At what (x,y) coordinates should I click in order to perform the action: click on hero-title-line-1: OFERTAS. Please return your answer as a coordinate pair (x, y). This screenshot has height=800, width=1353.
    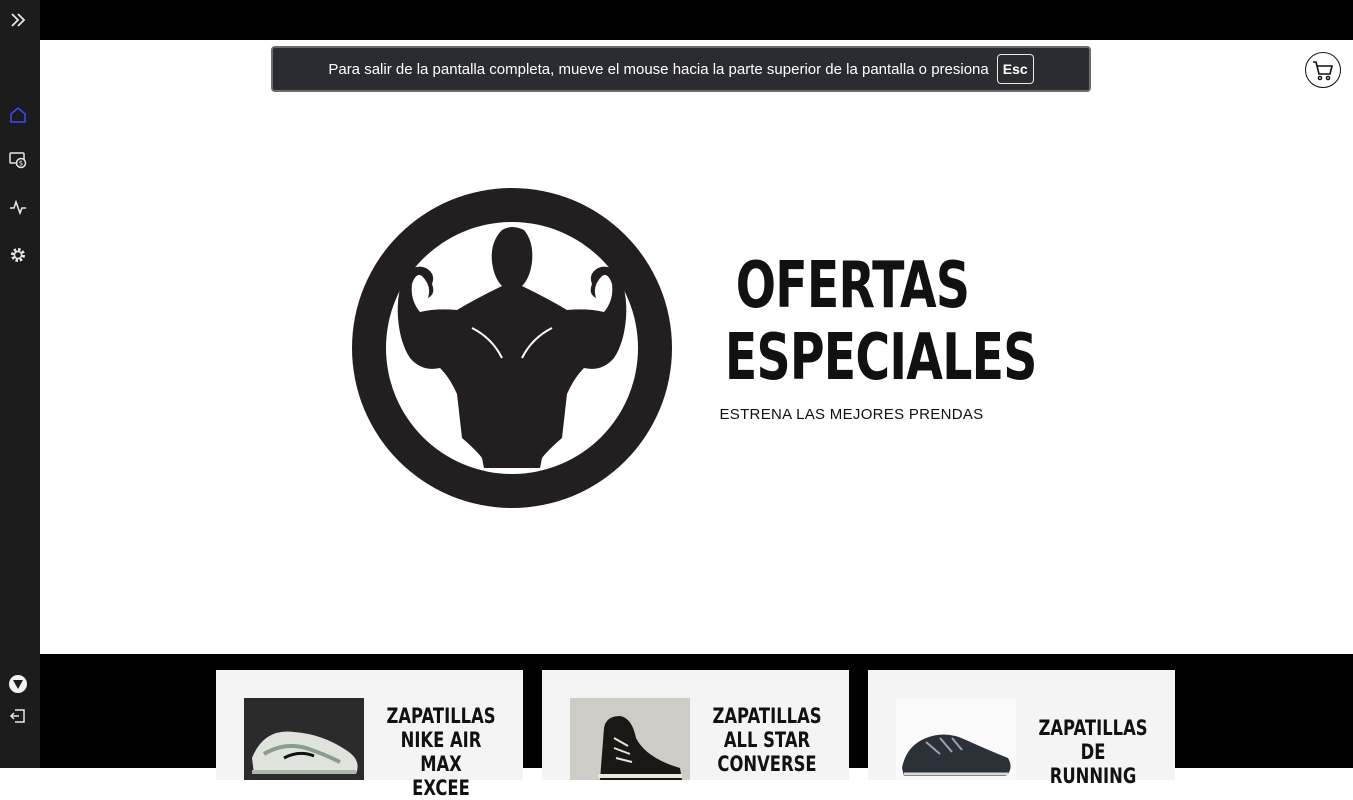
    Looking at the image, I should click on (852, 286).